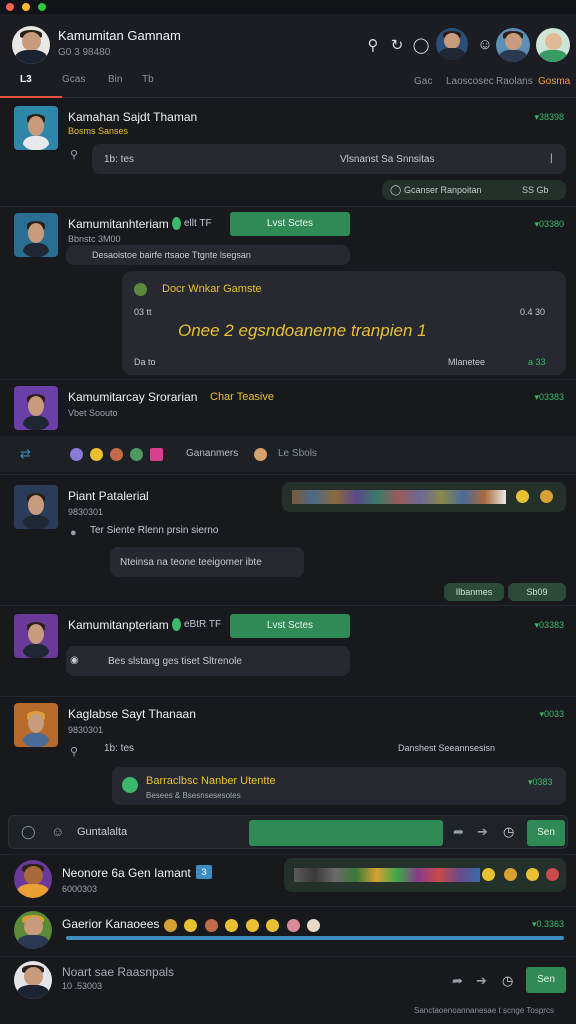  What do you see at coordinates (288, 854) in the screenshot?
I see `divider` at bounding box center [288, 854].